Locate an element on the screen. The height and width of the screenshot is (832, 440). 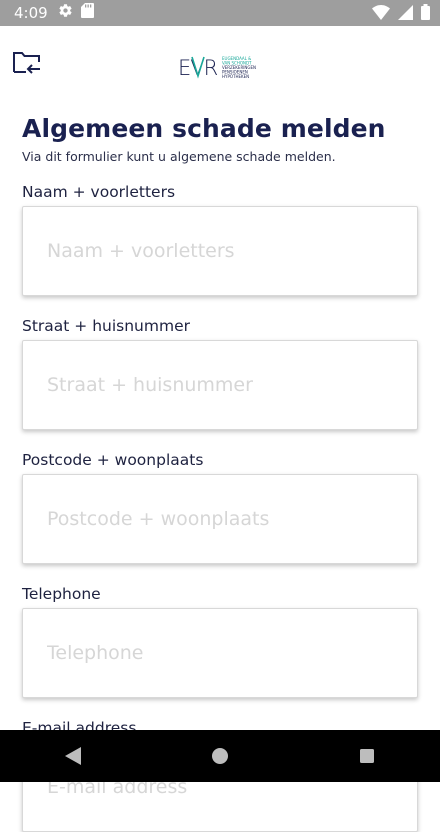
gear-icon is located at coordinates (65, 13).